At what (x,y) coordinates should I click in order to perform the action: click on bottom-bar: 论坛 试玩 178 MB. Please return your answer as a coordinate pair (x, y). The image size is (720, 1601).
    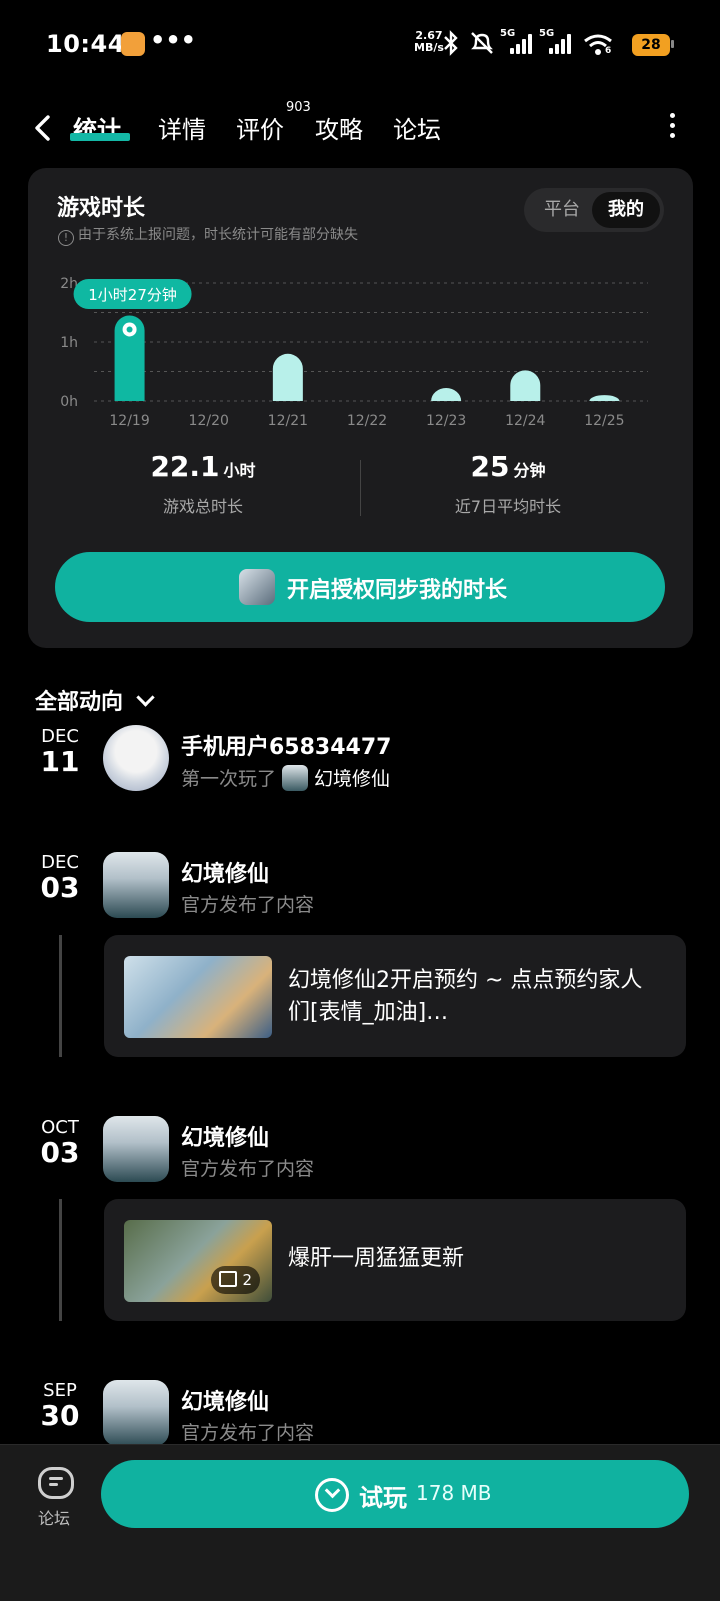
    Looking at the image, I should click on (360, 1522).